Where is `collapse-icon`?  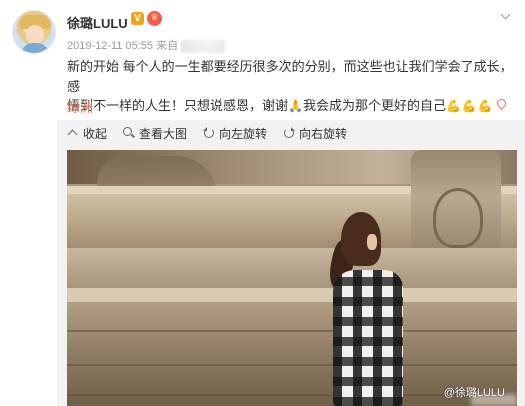 collapse-icon is located at coordinates (73, 133).